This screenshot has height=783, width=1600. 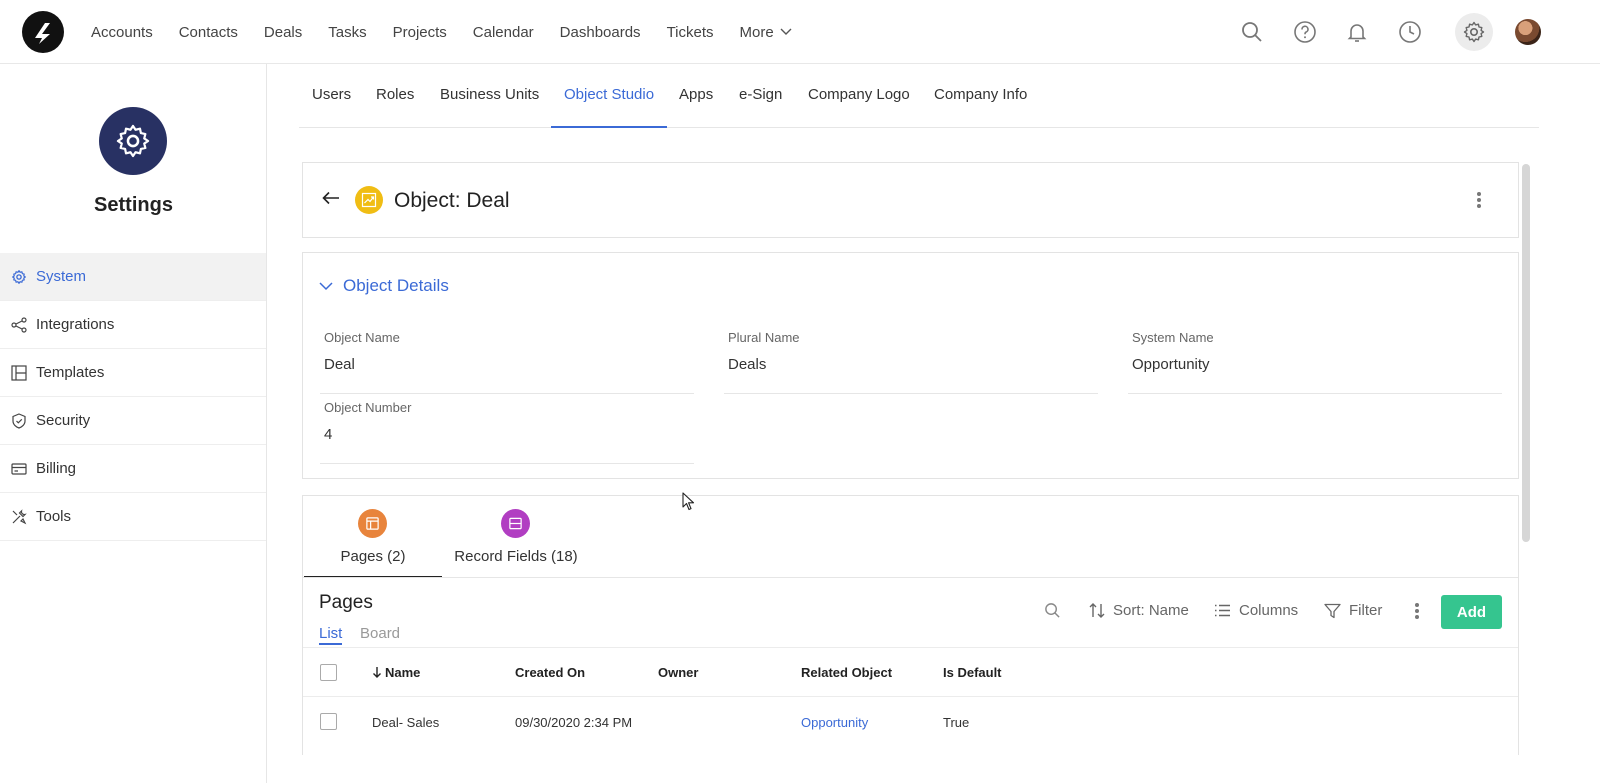 I want to click on select-all-checkbox, so click(x=328, y=672).